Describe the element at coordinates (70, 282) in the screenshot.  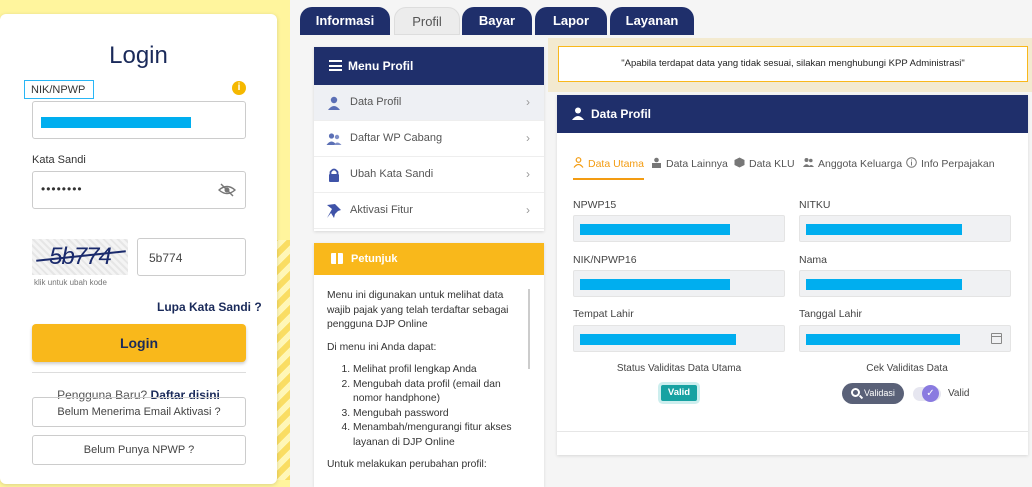
I see `captcha-hint: klik untuk ubah kode` at that location.